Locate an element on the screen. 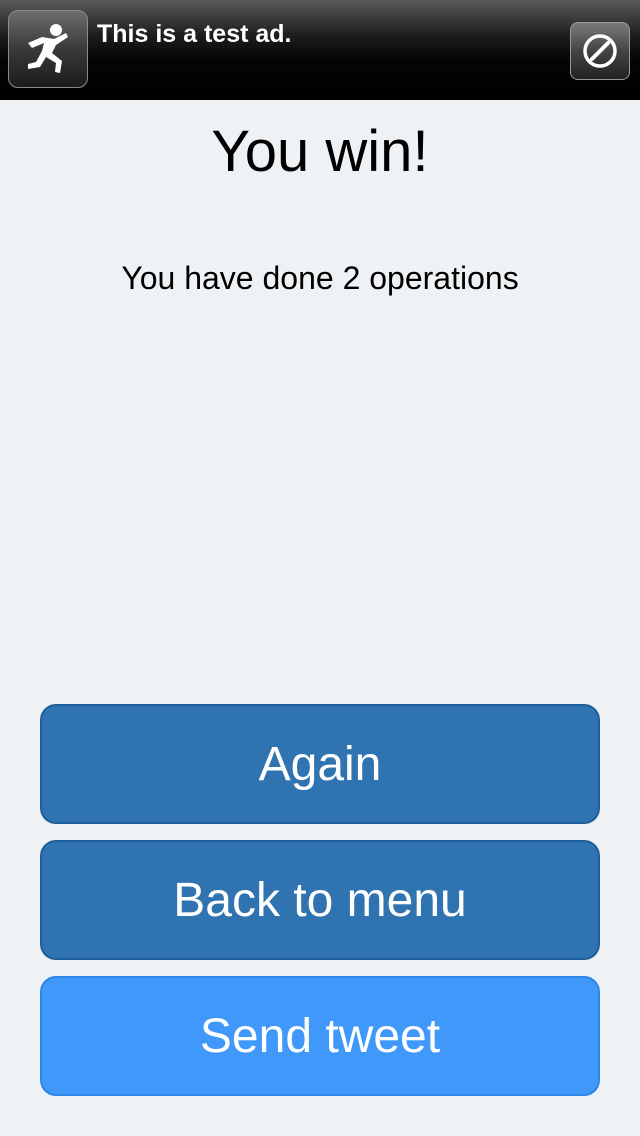 The height and width of the screenshot is (1136, 640). operations-summary: You have done 2 operations is located at coordinates (320, 278).